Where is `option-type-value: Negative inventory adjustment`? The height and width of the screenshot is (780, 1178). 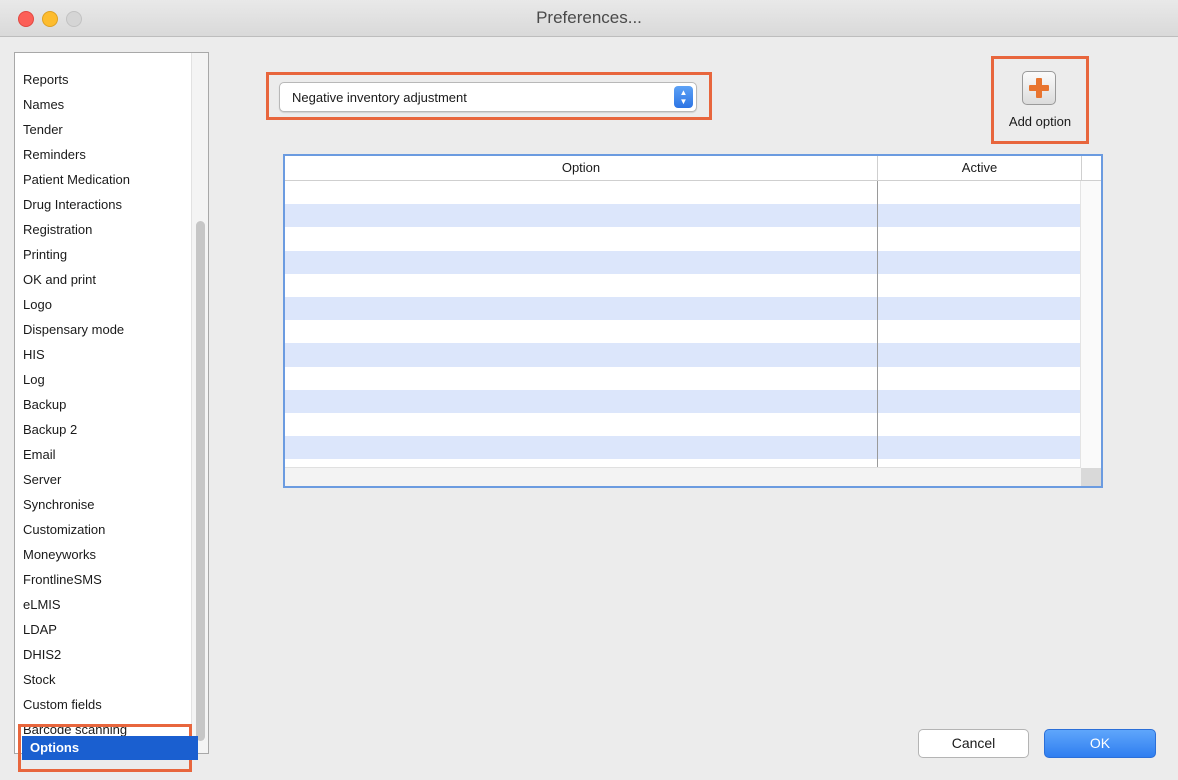
option-type-value: Negative inventory adjustment is located at coordinates (379, 97).